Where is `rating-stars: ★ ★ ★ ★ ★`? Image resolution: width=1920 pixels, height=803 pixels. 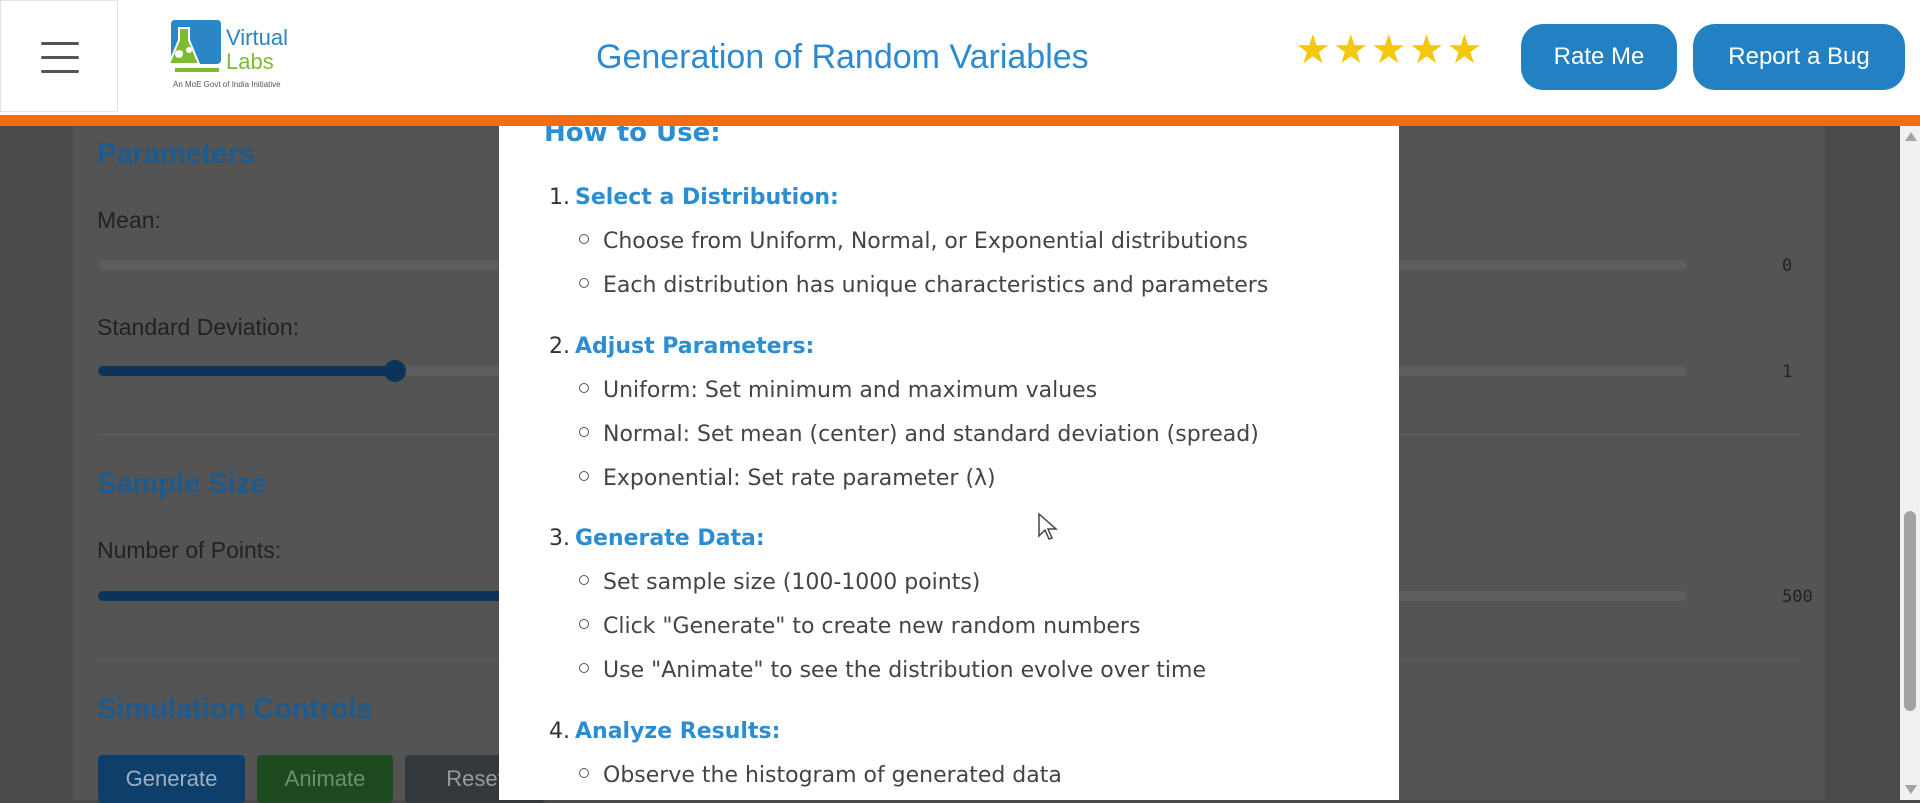 rating-stars: ★ ★ ★ ★ ★ is located at coordinates (1388, 50).